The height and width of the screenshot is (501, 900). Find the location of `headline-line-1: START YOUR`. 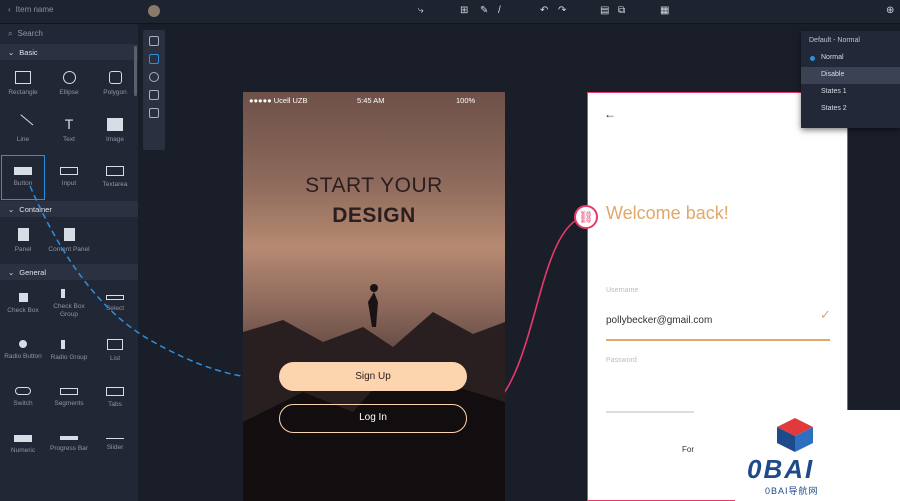

headline-line-1: START YOUR is located at coordinates (374, 185).